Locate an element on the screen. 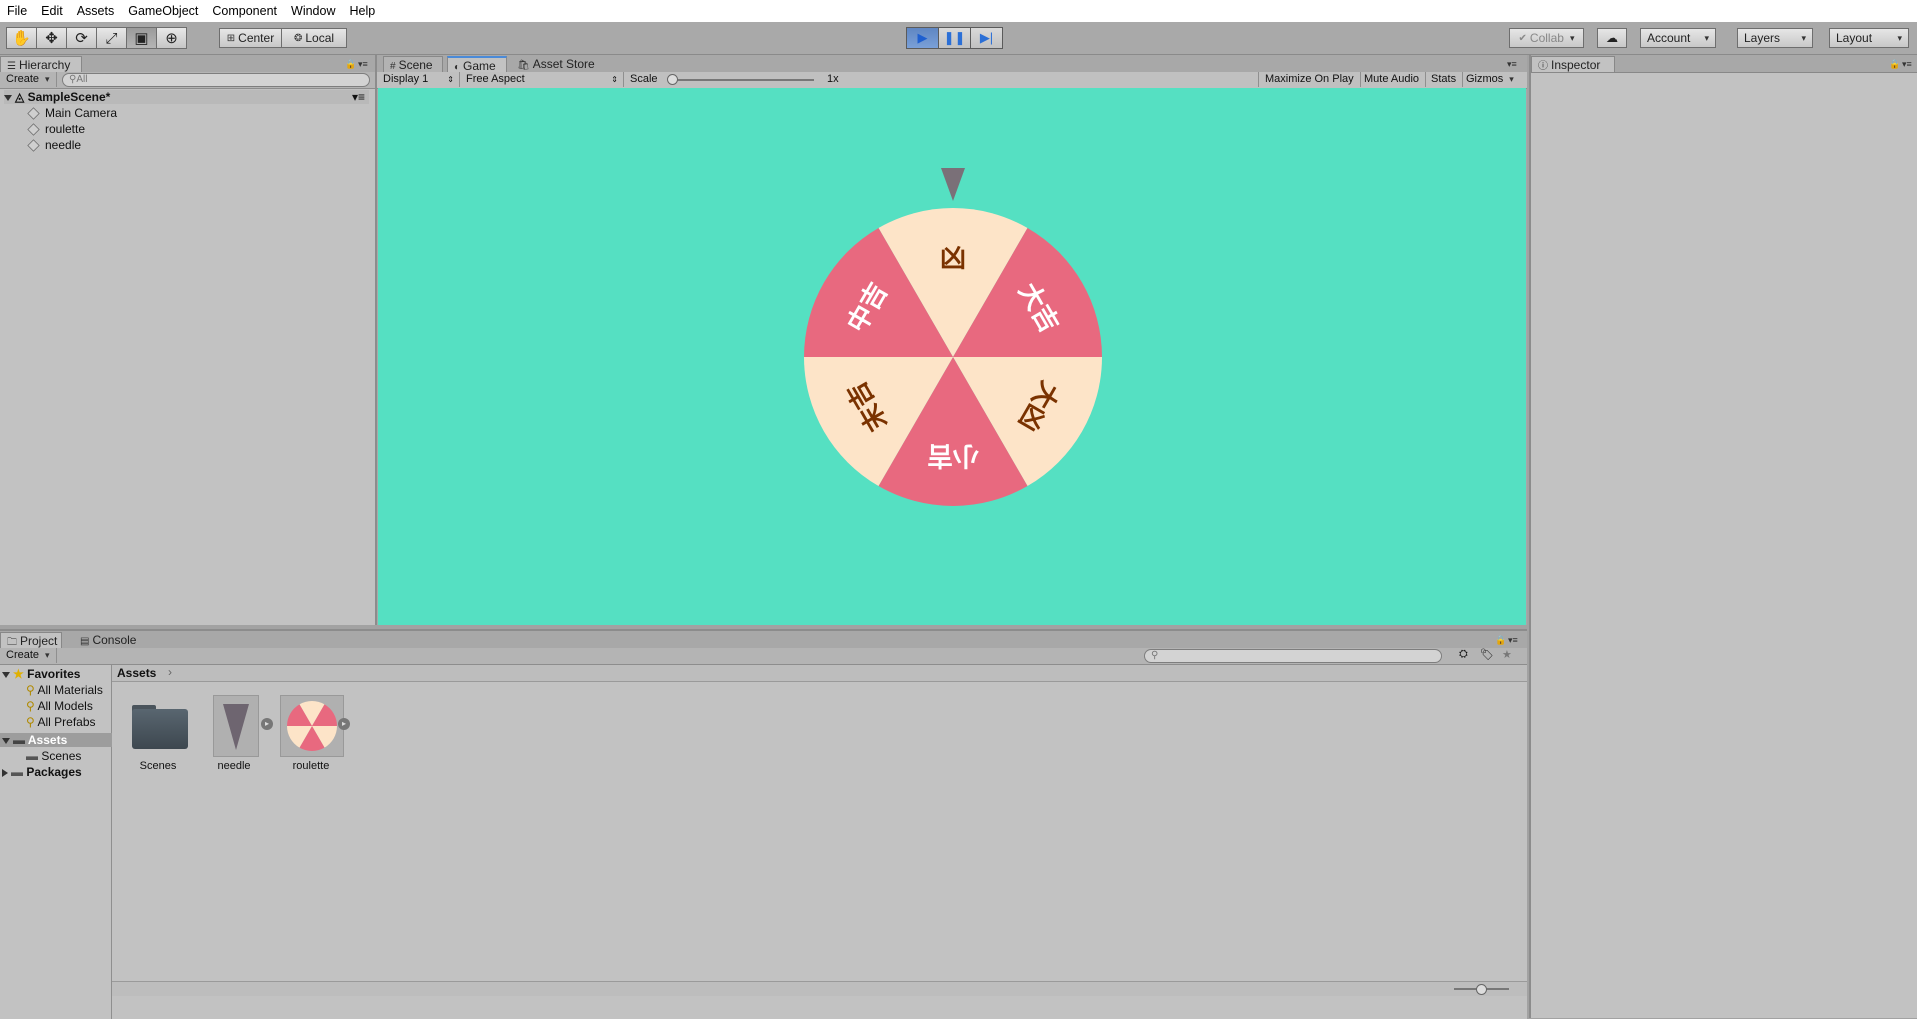  favorite-star-icon: ★ is located at coordinates (1507, 654).